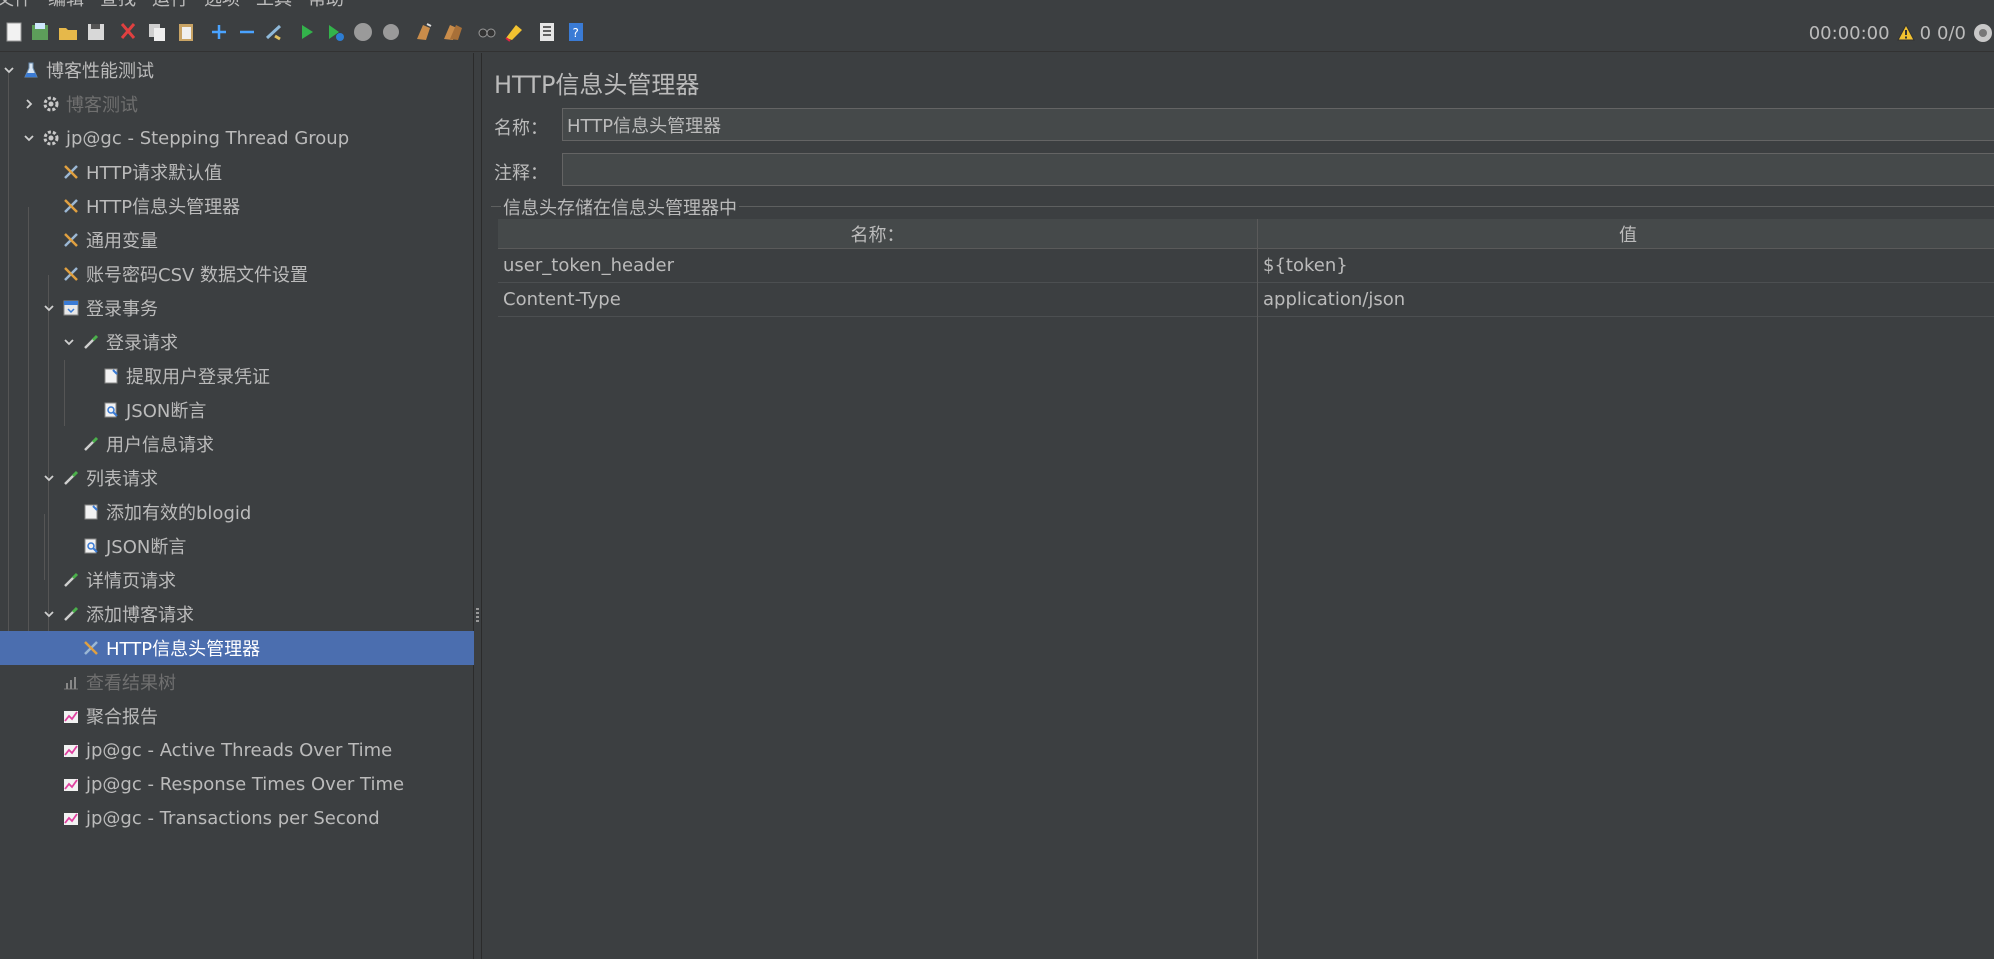 The image size is (1994, 959). Describe the element at coordinates (363, 32) in the screenshot. I see `stop-icon` at that location.